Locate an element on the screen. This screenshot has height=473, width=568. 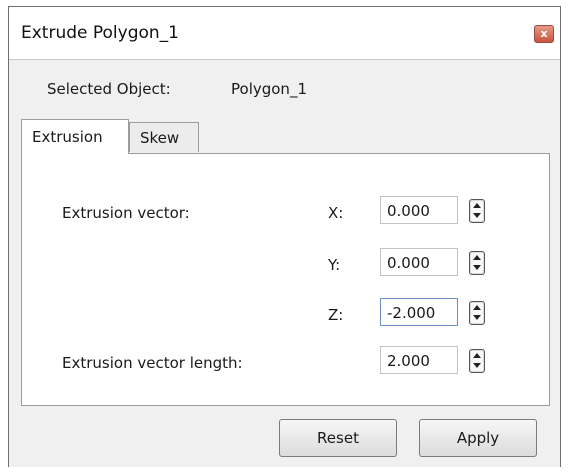
y-value-input: 0.000 is located at coordinates (419, 262).